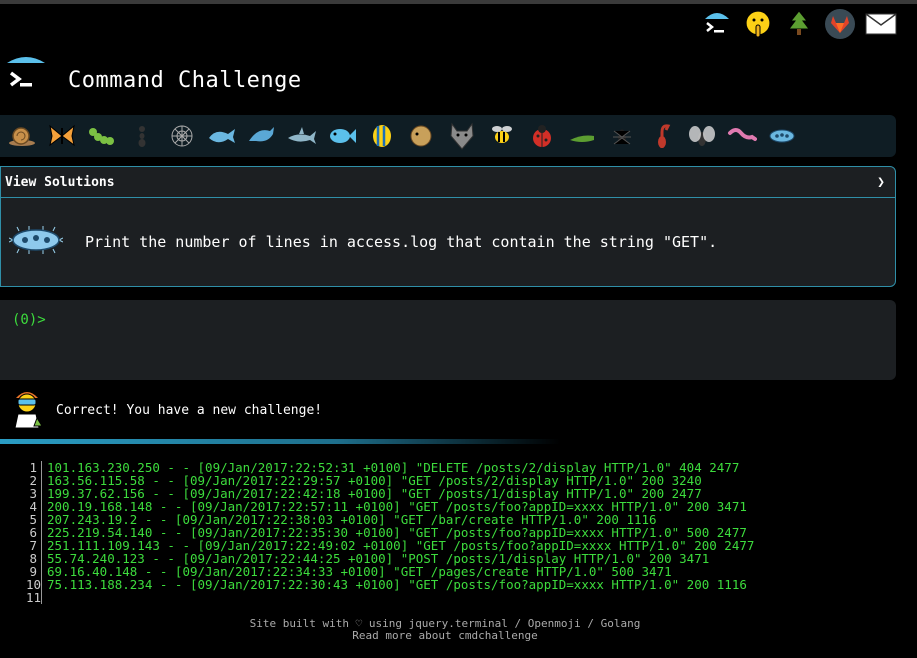  I want to click on butterfly-icon, so click(62, 136).